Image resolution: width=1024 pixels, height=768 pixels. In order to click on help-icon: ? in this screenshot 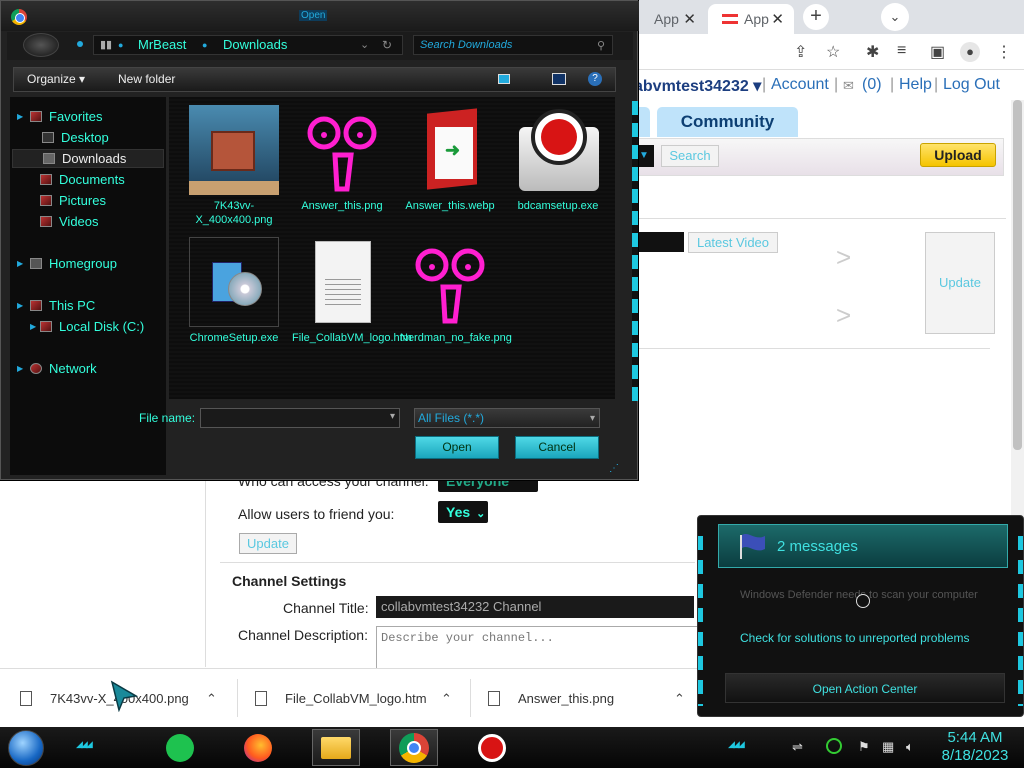, I will do `click(595, 79)`.